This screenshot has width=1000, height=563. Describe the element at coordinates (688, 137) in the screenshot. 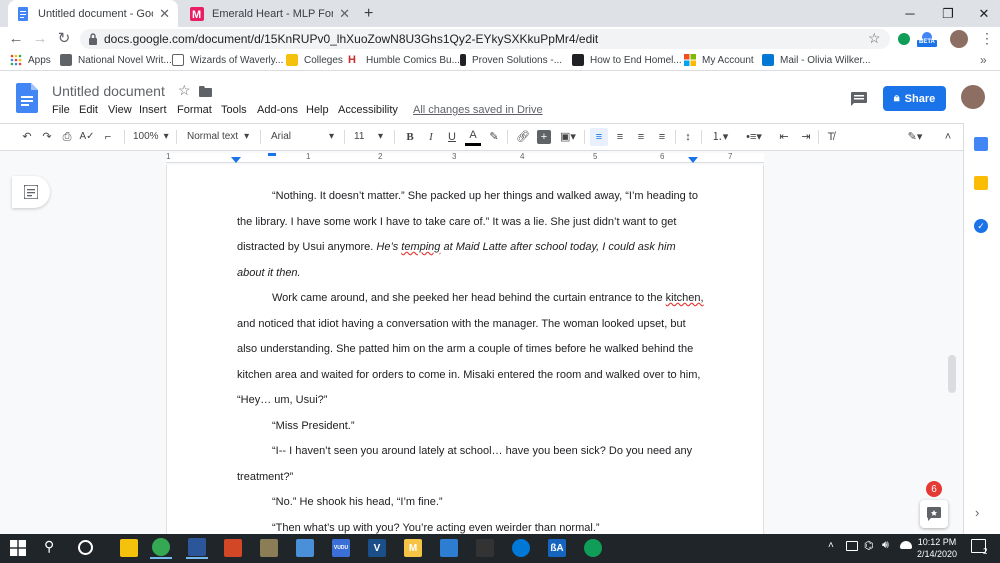

I see `line-spacing-icon: ↕` at that location.